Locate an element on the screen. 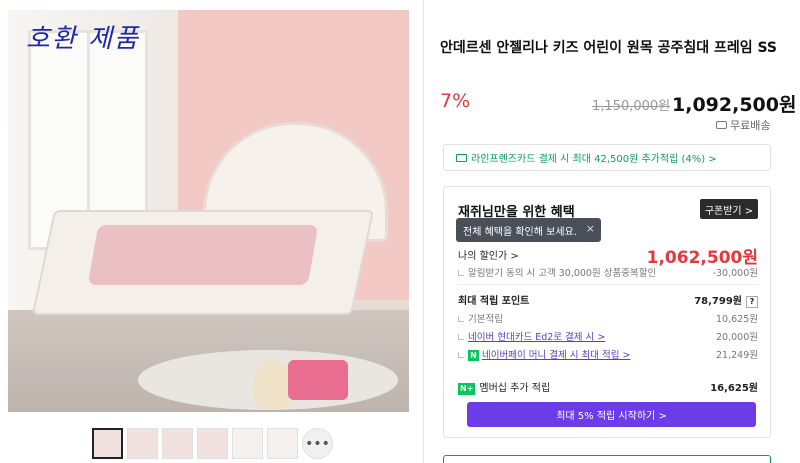 This screenshot has height=463, width=800. image-handwritten-note: 호환 제품 is located at coordinates (83, 39).